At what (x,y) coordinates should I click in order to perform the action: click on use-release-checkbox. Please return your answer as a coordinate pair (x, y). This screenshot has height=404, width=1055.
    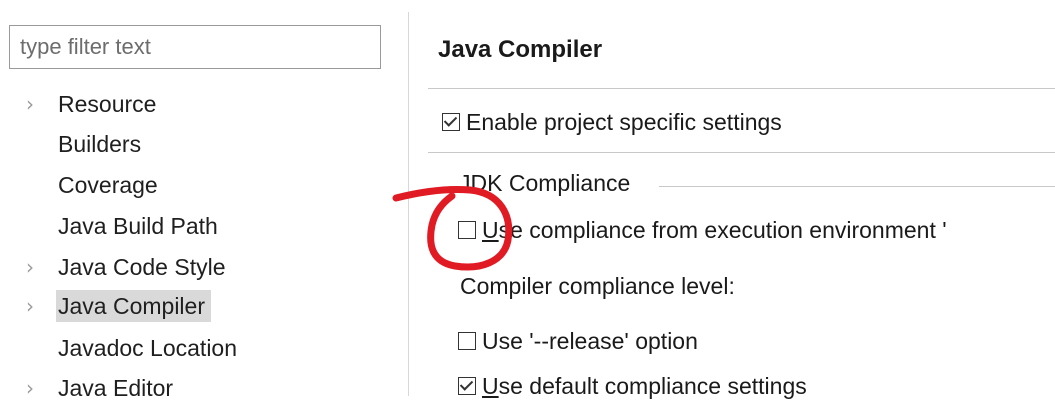
    Looking at the image, I should click on (467, 341).